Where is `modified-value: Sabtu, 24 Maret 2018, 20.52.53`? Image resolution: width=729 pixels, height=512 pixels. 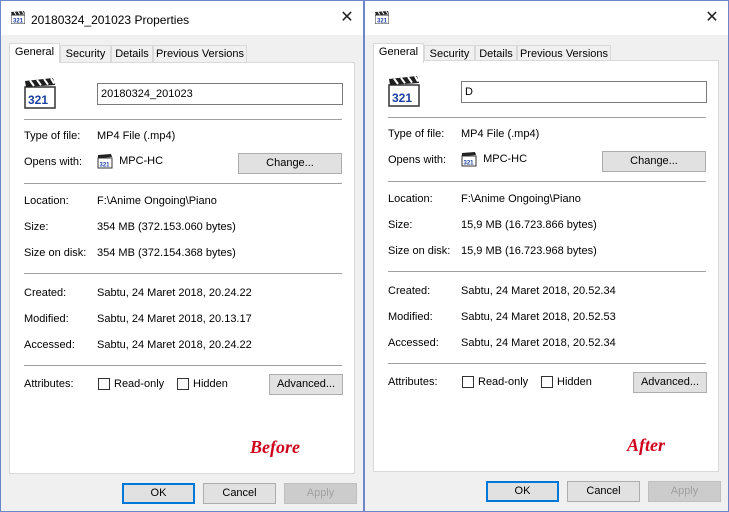
modified-value: Sabtu, 24 Maret 2018, 20.52.53 is located at coordinates (538, 317).